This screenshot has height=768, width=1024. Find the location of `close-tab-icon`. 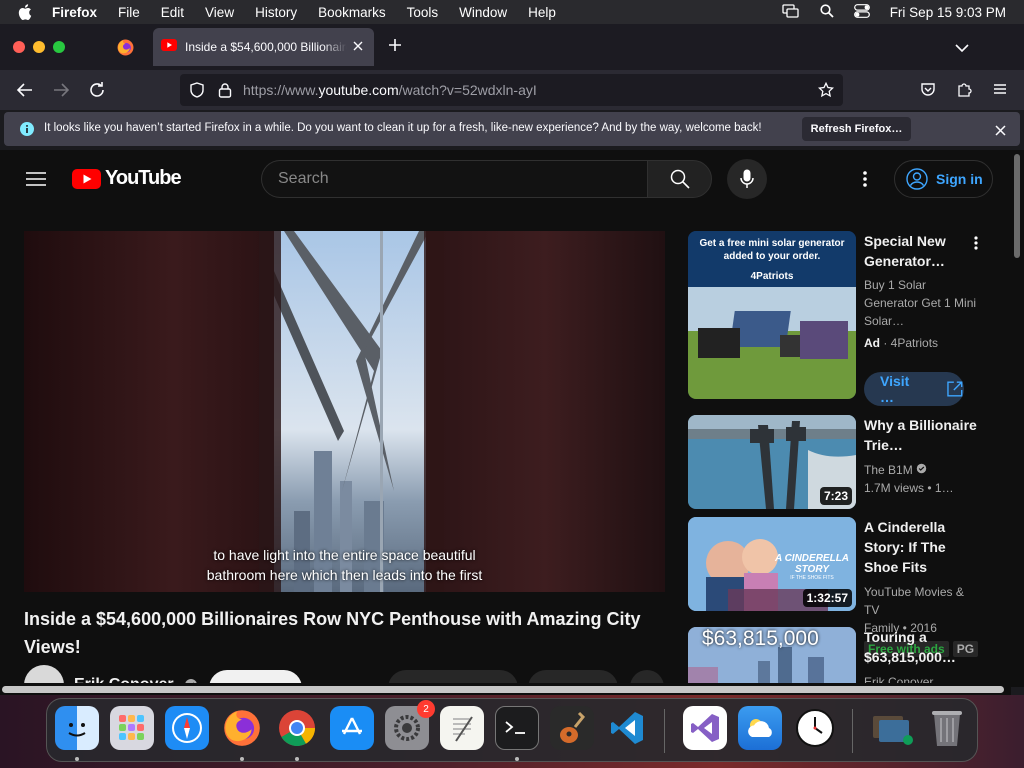

close-tab-icon is located at coordinates (358, 47).